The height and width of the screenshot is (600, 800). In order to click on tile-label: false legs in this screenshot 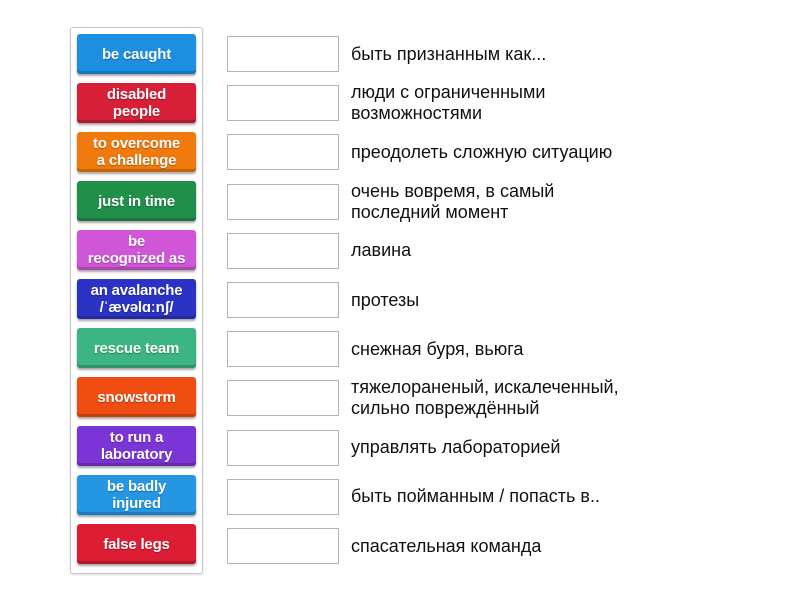, I will do `click(136, 544)`.